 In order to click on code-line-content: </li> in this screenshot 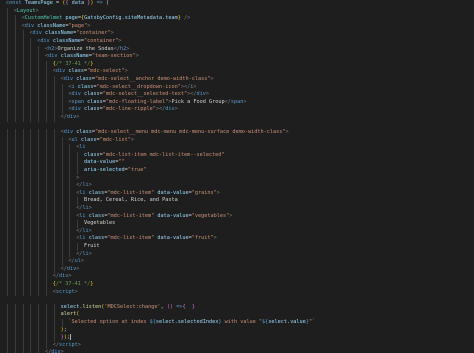, I will do `click(84, 209)`.